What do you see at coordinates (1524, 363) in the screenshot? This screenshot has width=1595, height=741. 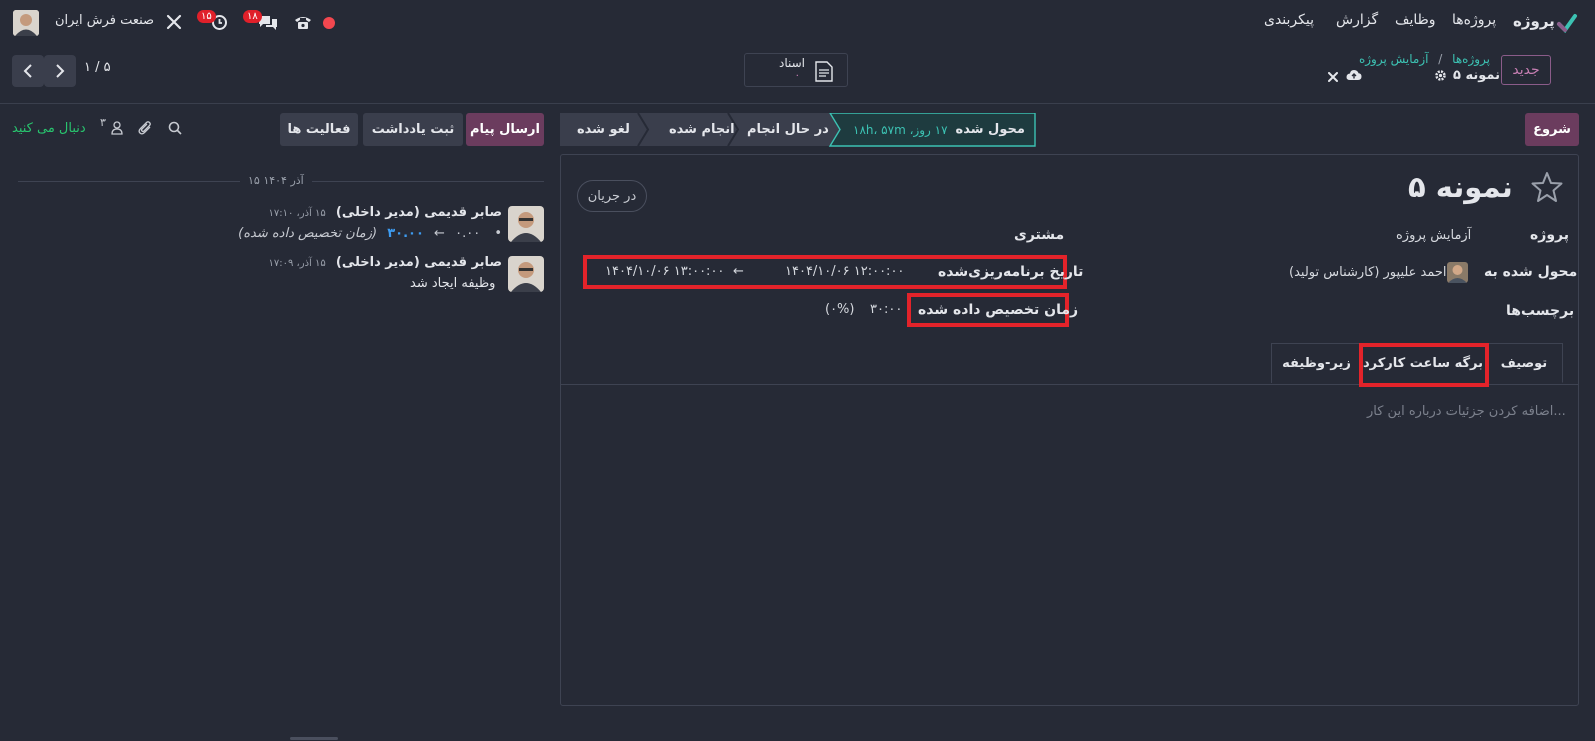 I see `tab-description: توصیف` at bounding box center [1524, 363].